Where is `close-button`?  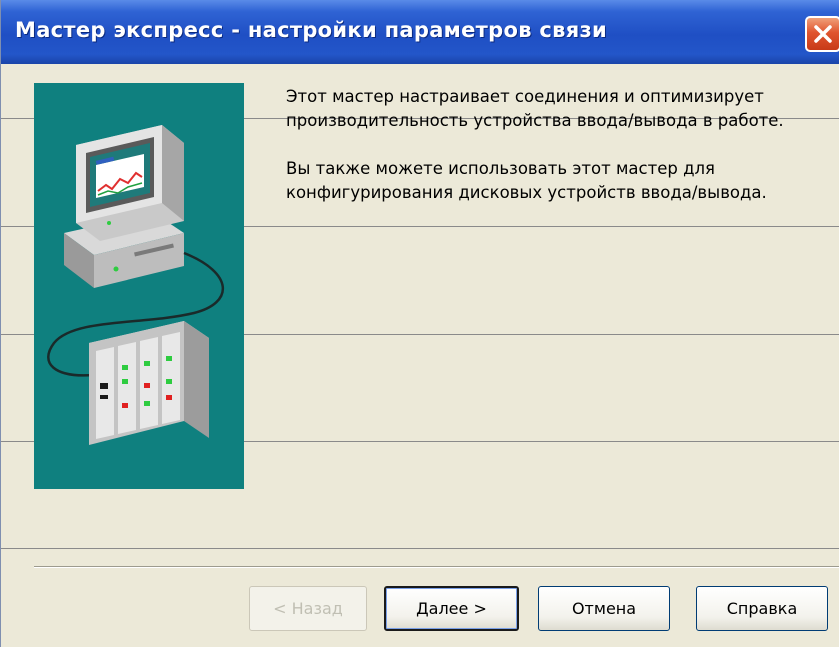 close-button is located at coordinates (822, 34).